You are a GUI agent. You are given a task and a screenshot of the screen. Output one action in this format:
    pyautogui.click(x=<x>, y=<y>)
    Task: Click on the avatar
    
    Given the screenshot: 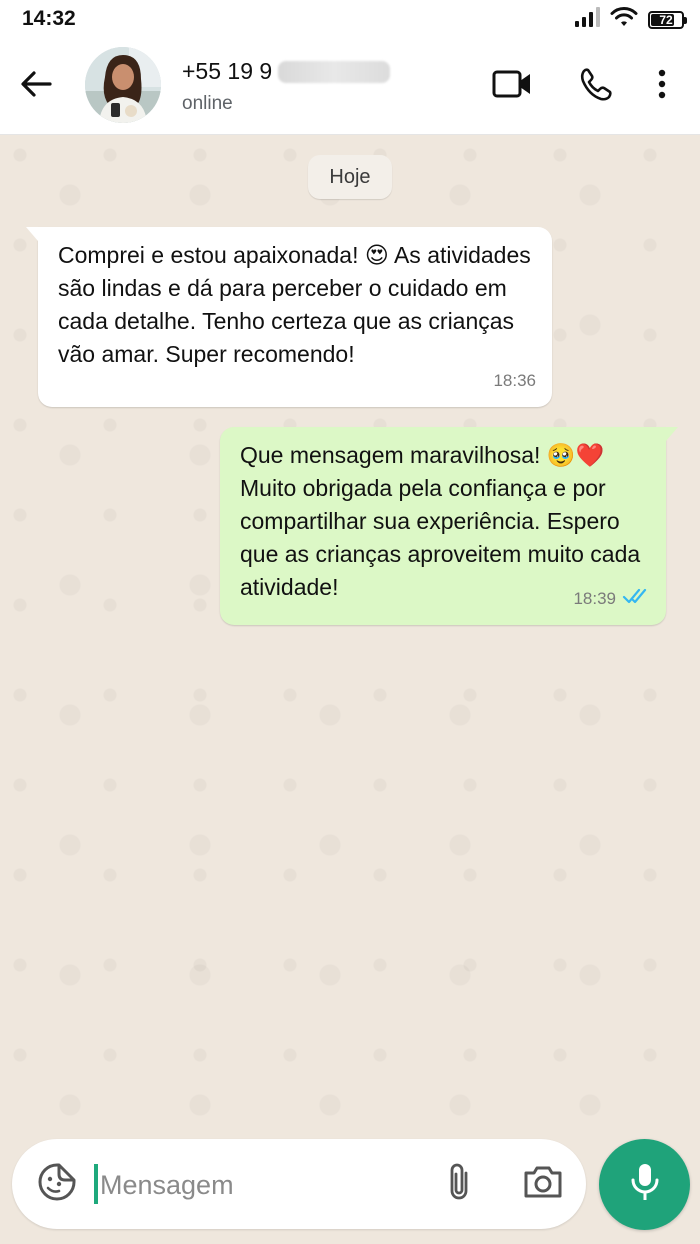 What is the action you would take?
    pyautogui.click(x=123, y=85)
    